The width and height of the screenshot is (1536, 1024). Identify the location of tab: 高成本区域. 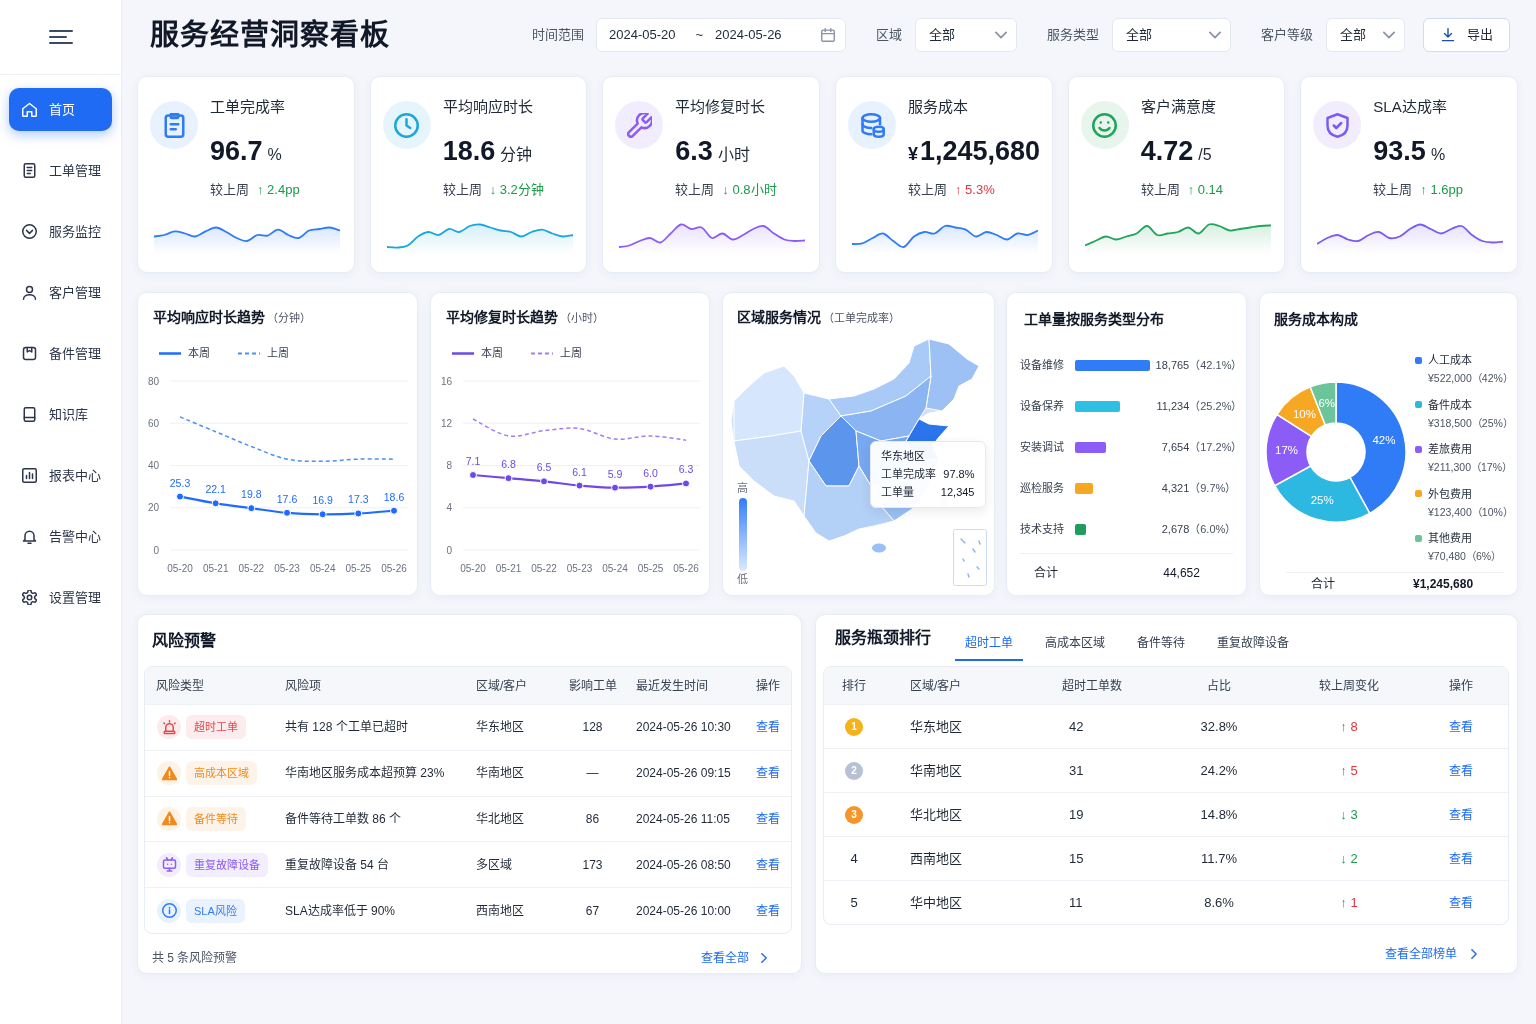
(1075, 647).